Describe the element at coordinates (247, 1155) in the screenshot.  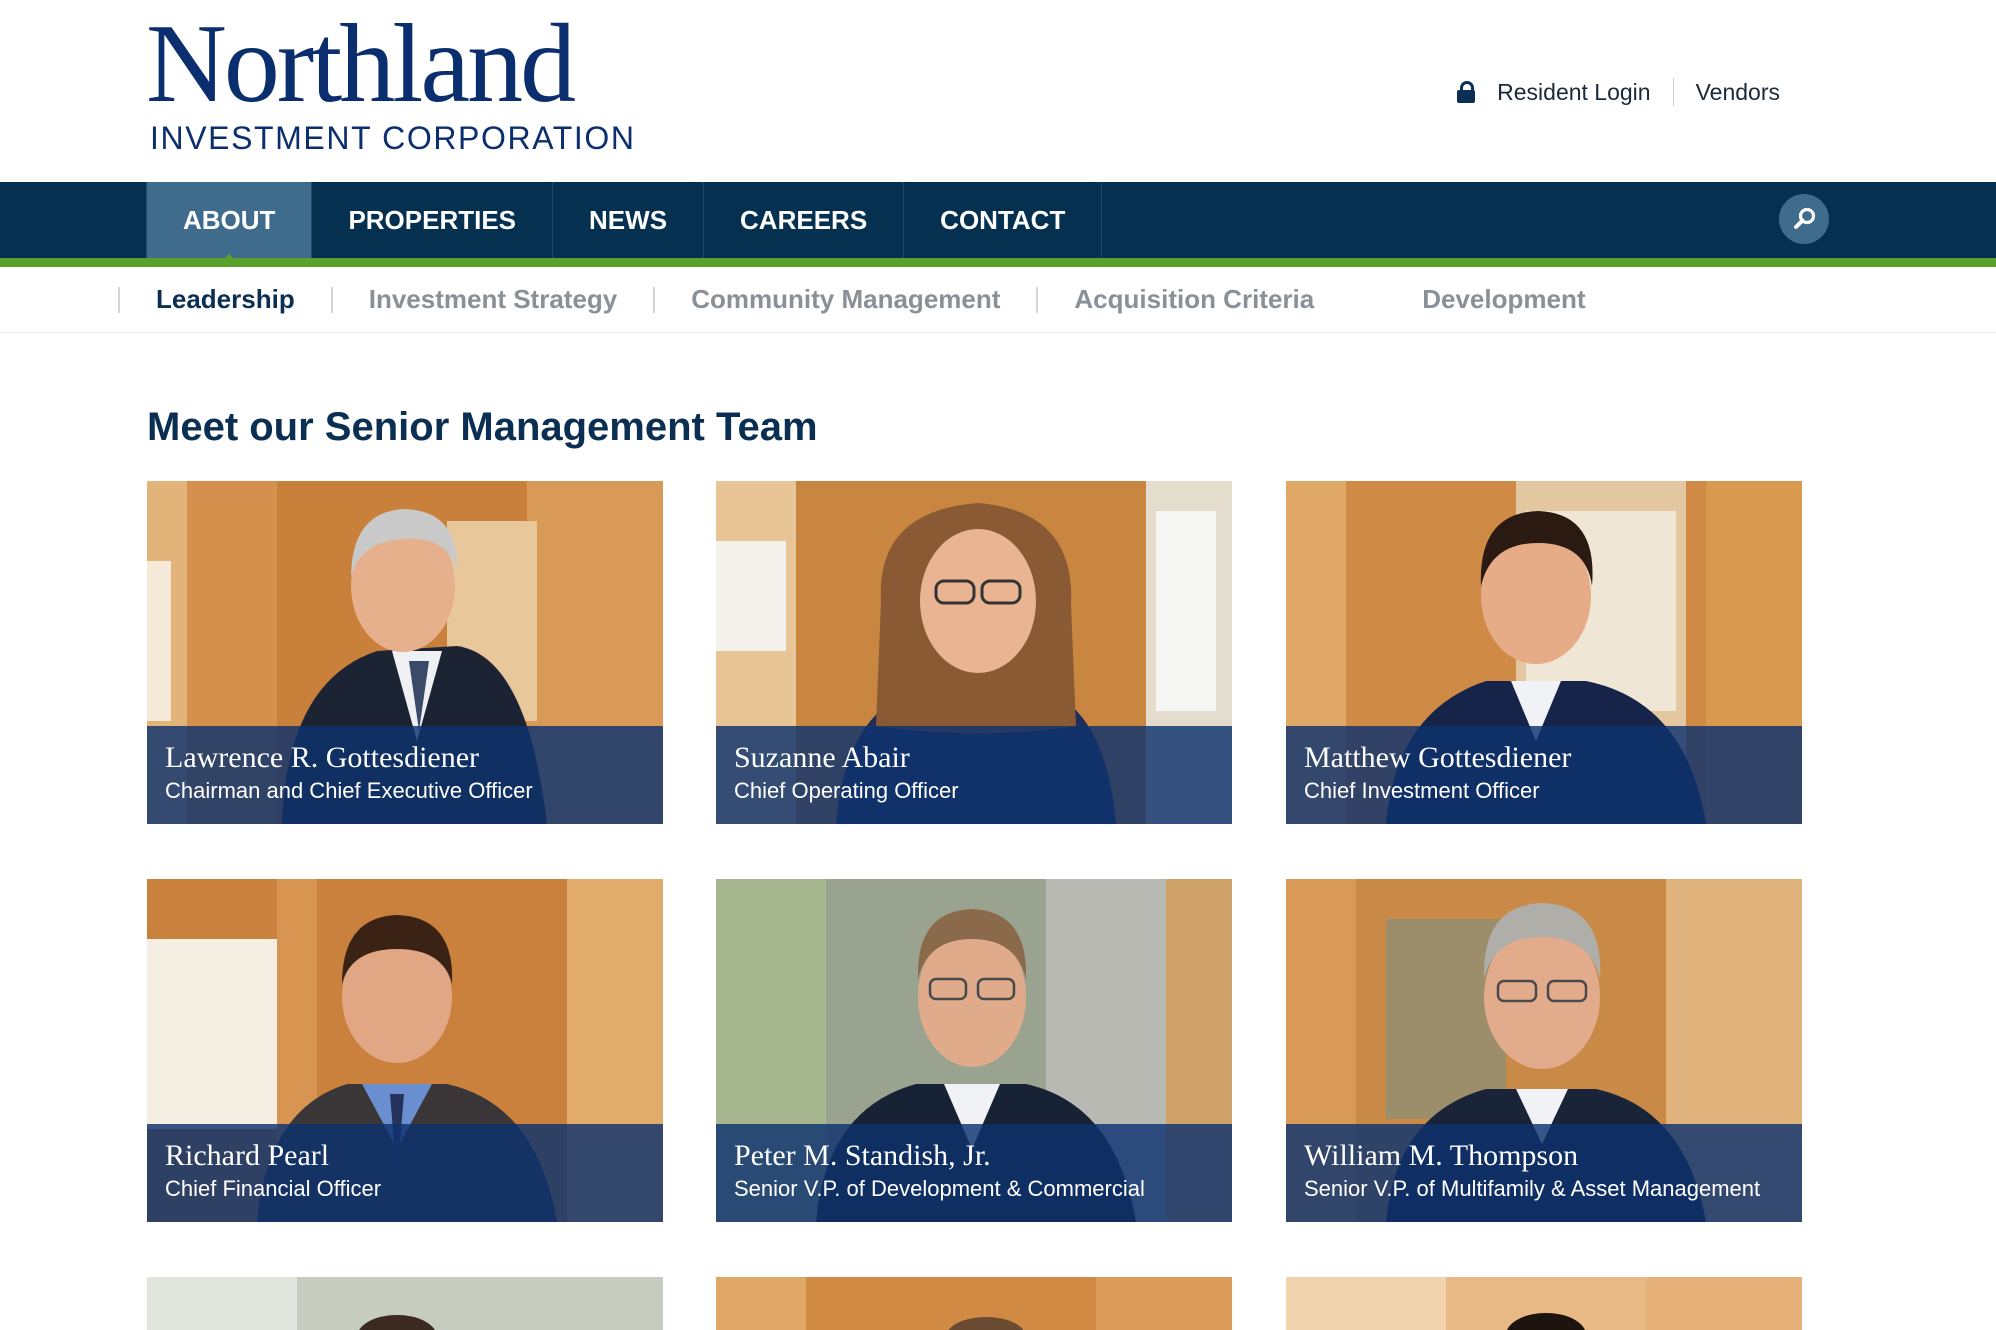
I see `member-name: Richard Pearl` at that location.